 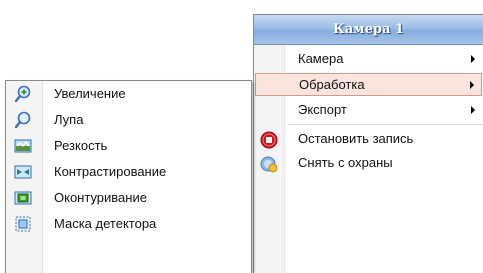 What do you see at coordinates (128, 146) in the screenshot?
I see `submenu-item-sharpness: Резкость` at bounding box center [128, 146].